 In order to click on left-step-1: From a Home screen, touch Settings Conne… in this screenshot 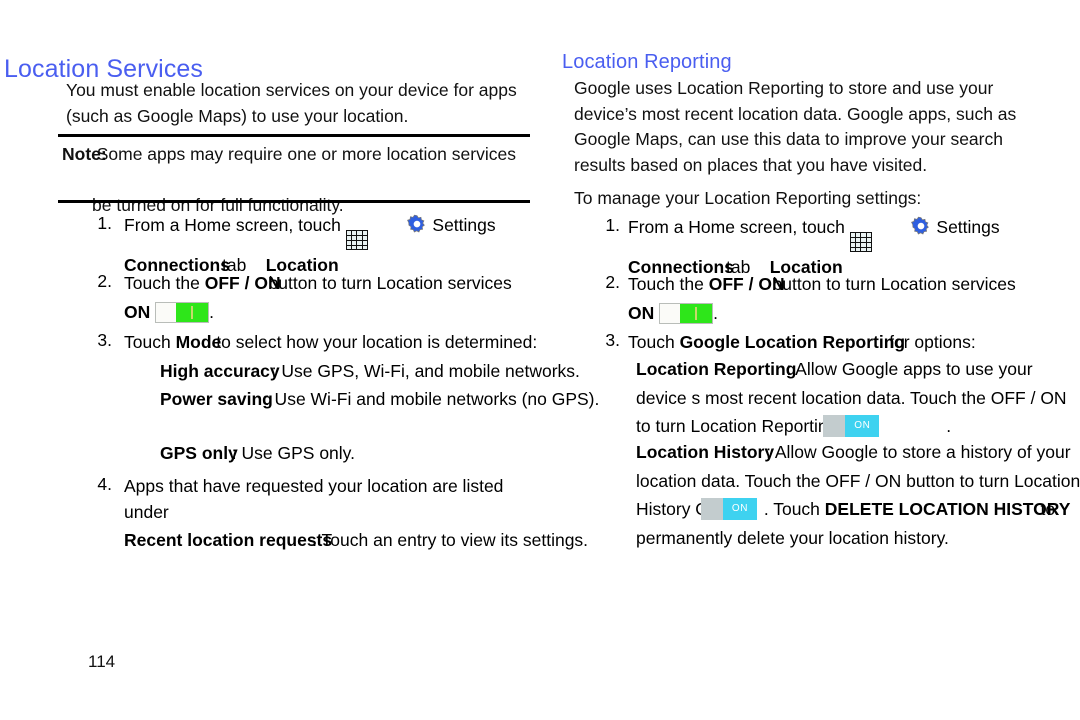, I will do `click(329, 246)`.